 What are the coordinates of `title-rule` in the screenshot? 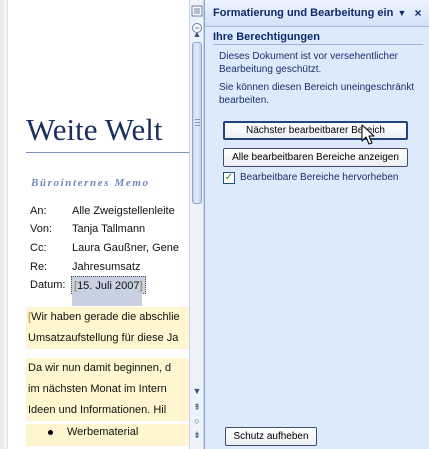 It's located at (107, 152).